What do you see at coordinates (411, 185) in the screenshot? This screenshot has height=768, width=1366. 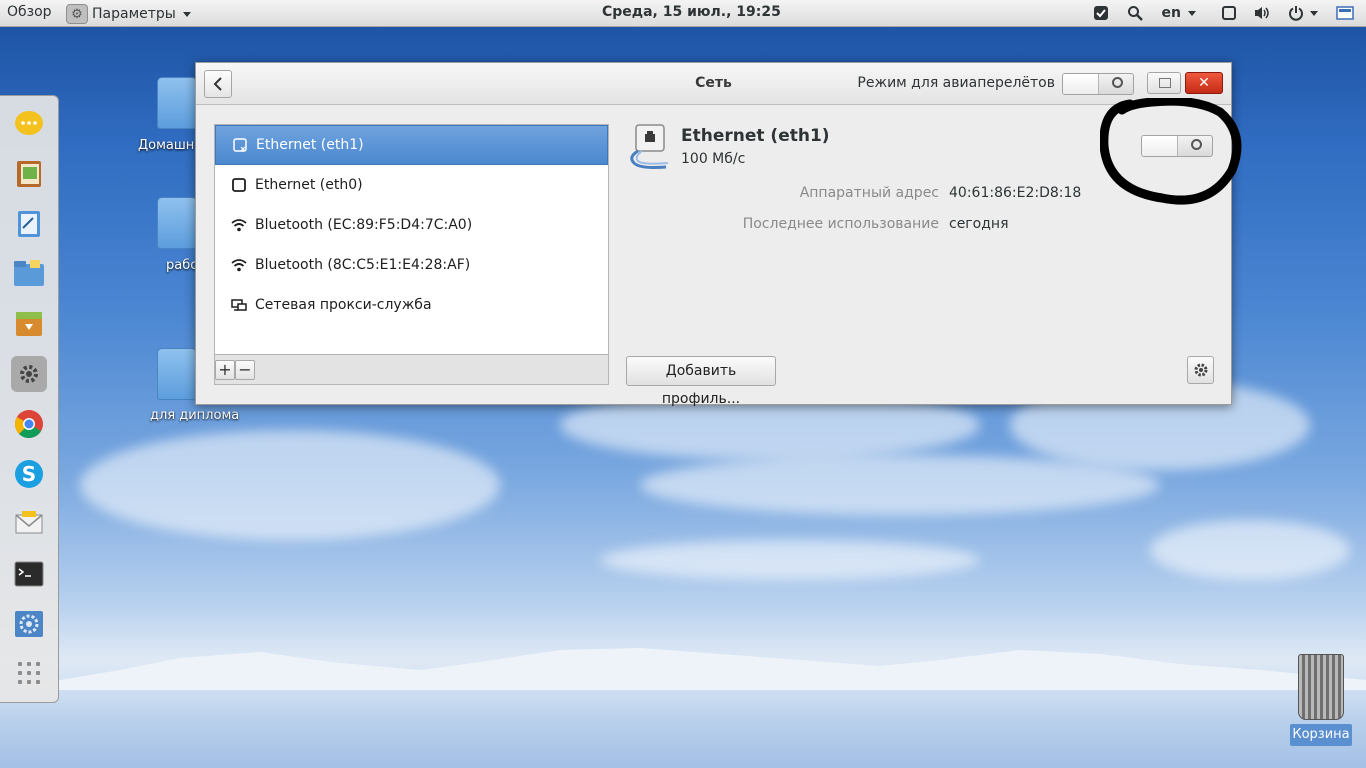 I see `device-item-eth0: Ethernet (eth0)` at bounding box center [411, 185].